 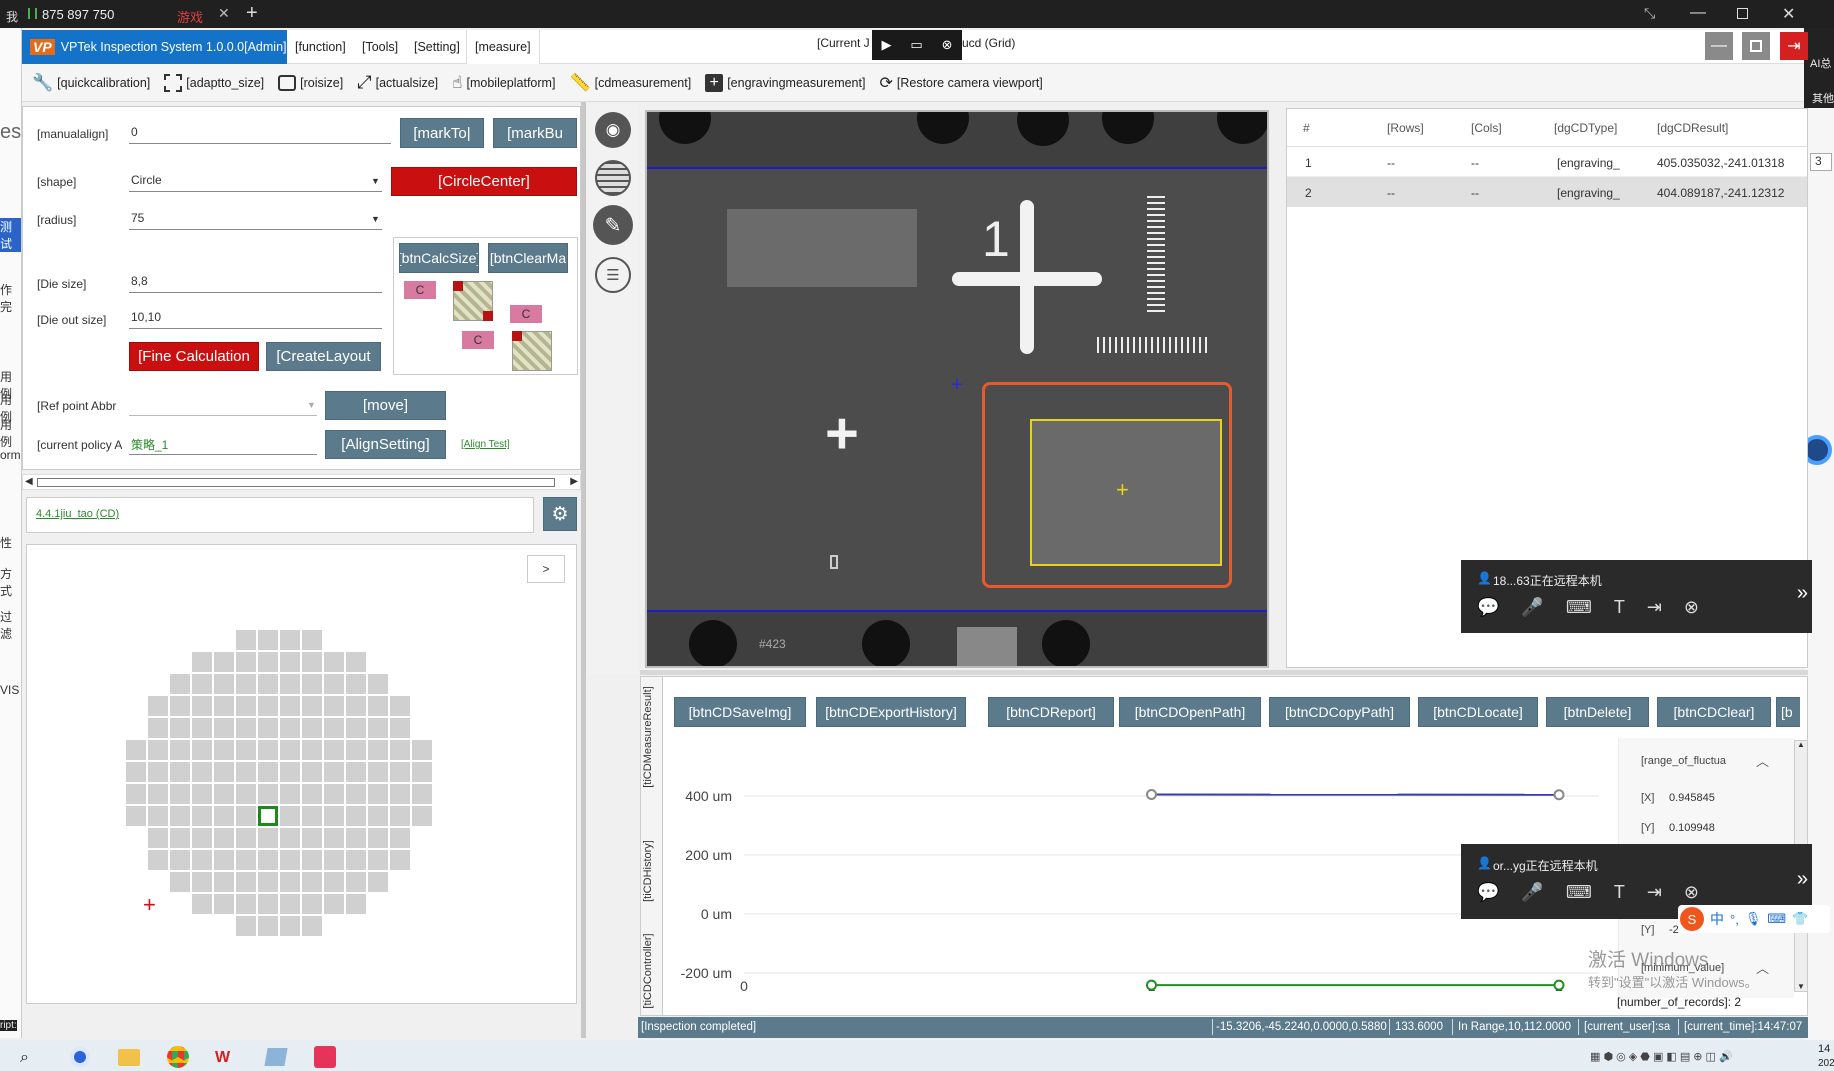 What do you see at coordinates (1753, 919) in the screenshot?
I see `mic-icon: 🎙` at bounding box center [1753, 919].